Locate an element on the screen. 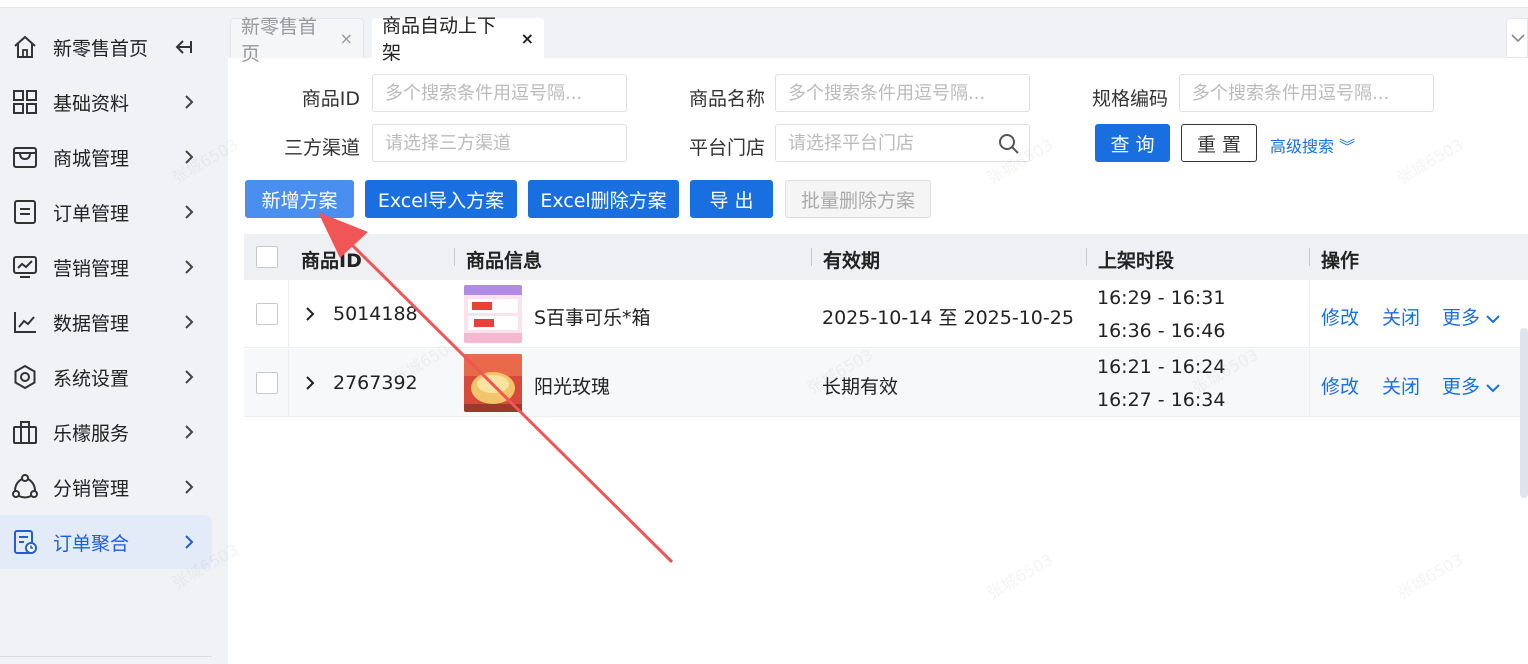 This screenshot has height=664, width=1528. sidebar-item-order-aggregate: 订单聚合 is located at coordinates (106, 542).